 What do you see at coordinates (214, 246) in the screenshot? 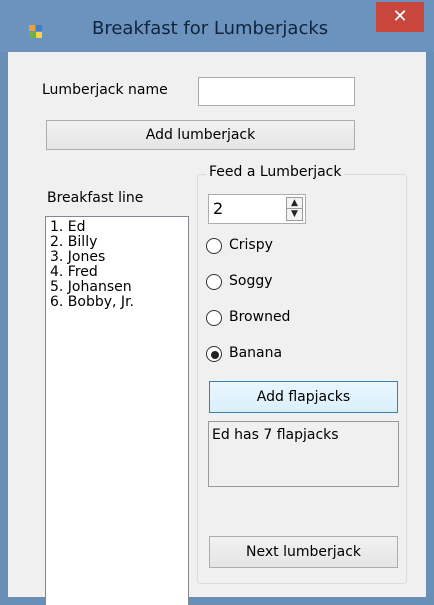
I see `radio-crispy-circle` at bounding box center [214, 246].